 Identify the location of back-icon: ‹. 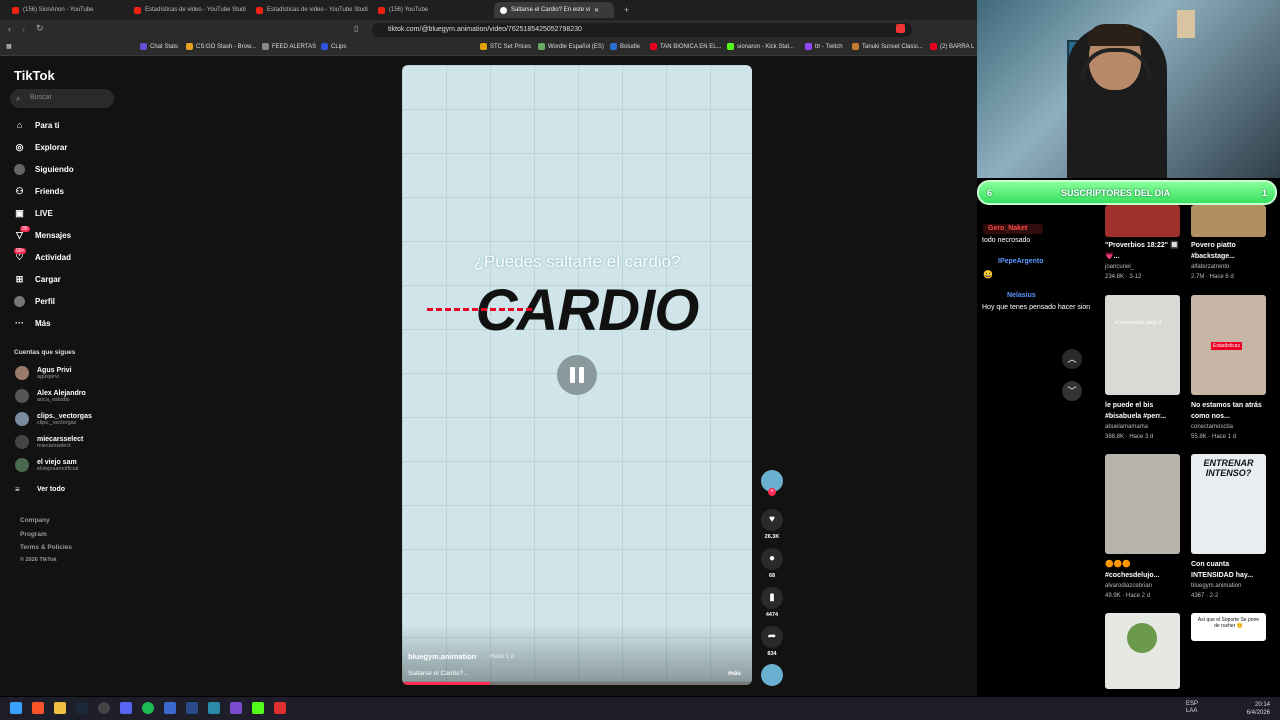
(9, 29).